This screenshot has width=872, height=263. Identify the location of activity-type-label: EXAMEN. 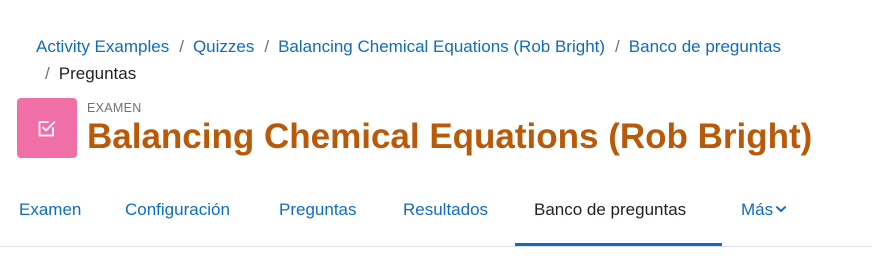
(114, 108).